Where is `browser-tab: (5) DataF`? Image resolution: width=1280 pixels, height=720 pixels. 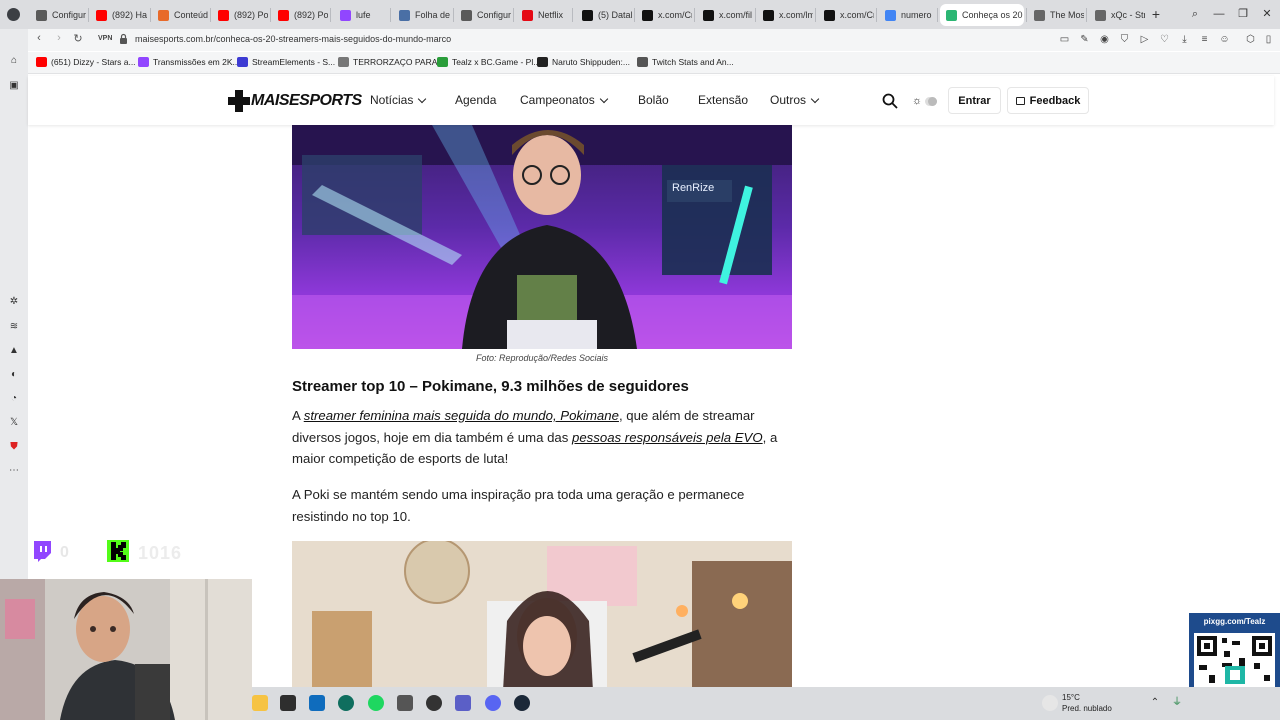
browser-tab: (5) DataF is located at coordinates (604, 15).